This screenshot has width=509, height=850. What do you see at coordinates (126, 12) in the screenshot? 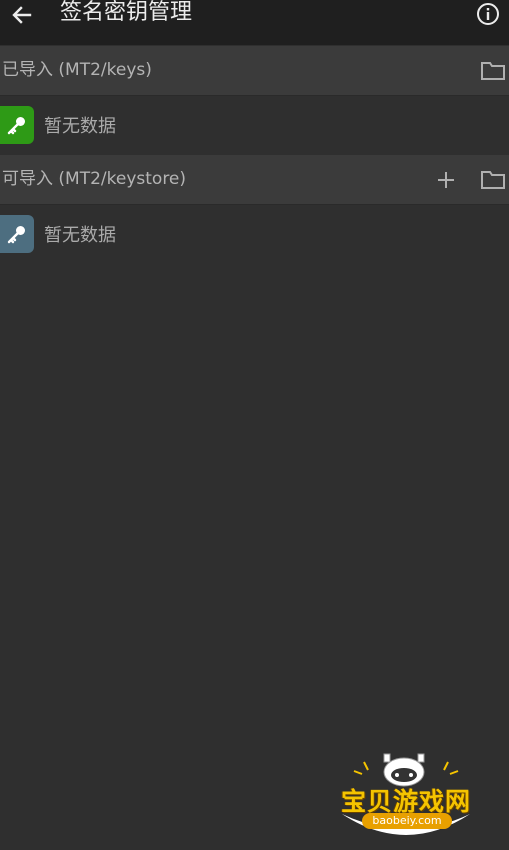
I see `page-title: 签名密钥管理` at bounding box center [126, 12].